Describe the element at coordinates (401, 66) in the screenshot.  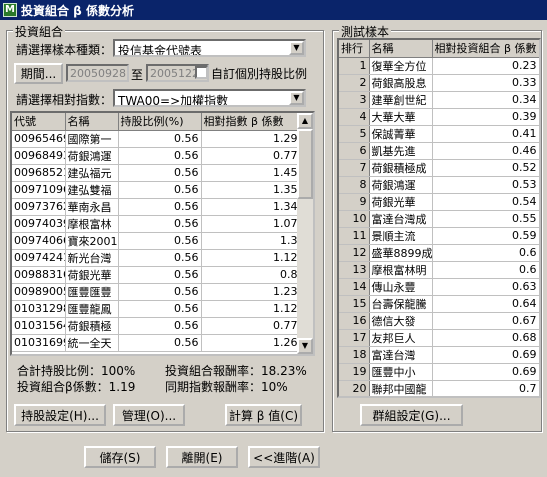
I see `cell-sample-name: 復華全方位` at that location.